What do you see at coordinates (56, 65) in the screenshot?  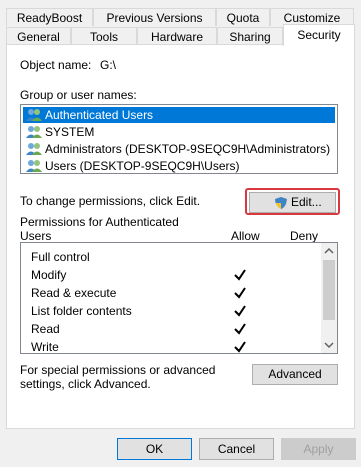 I see `object-name-label: Object name:` at bounding box center [56, 65].